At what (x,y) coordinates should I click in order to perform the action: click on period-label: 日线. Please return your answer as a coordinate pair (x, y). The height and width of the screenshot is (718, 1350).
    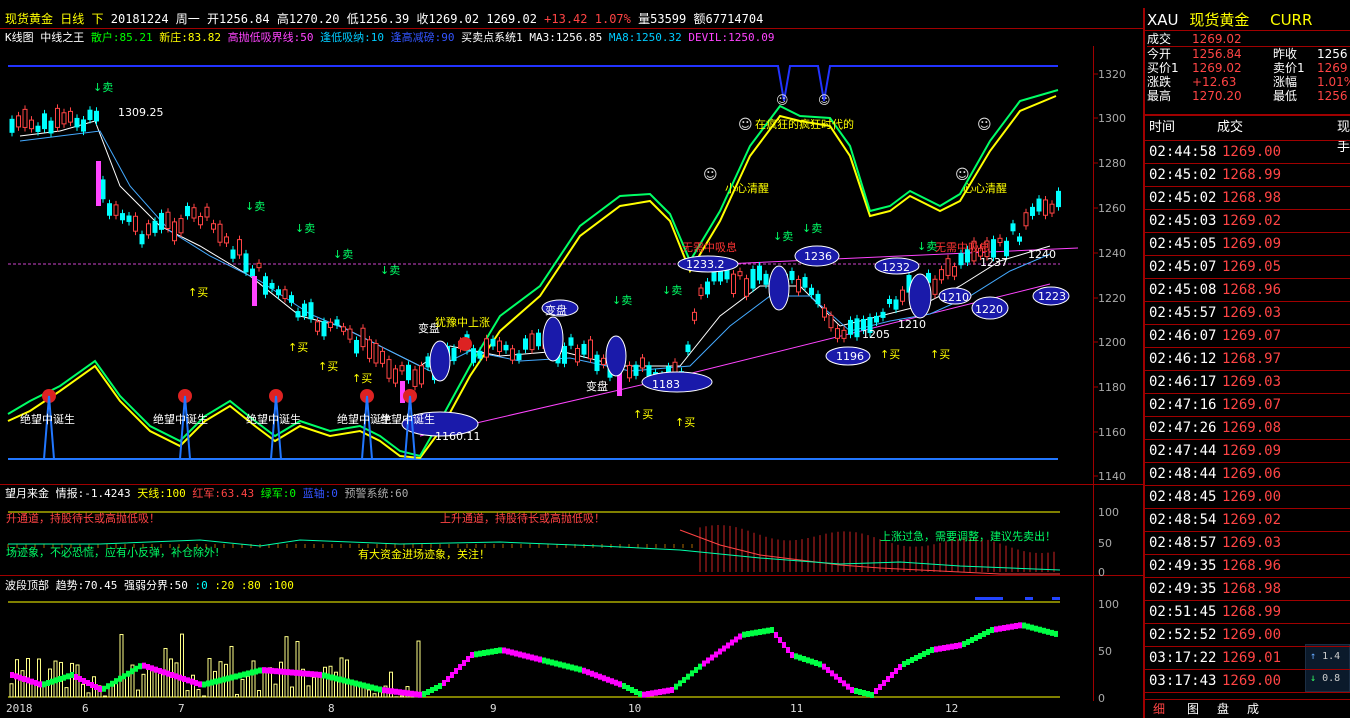
    Looking at the image, I should click on (72, 19).